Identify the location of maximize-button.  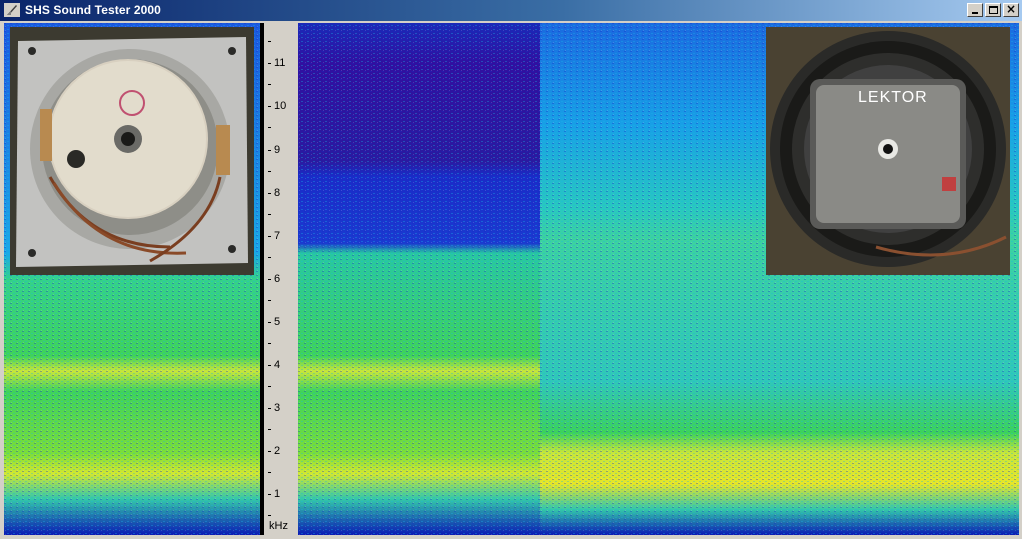
(993, 10).